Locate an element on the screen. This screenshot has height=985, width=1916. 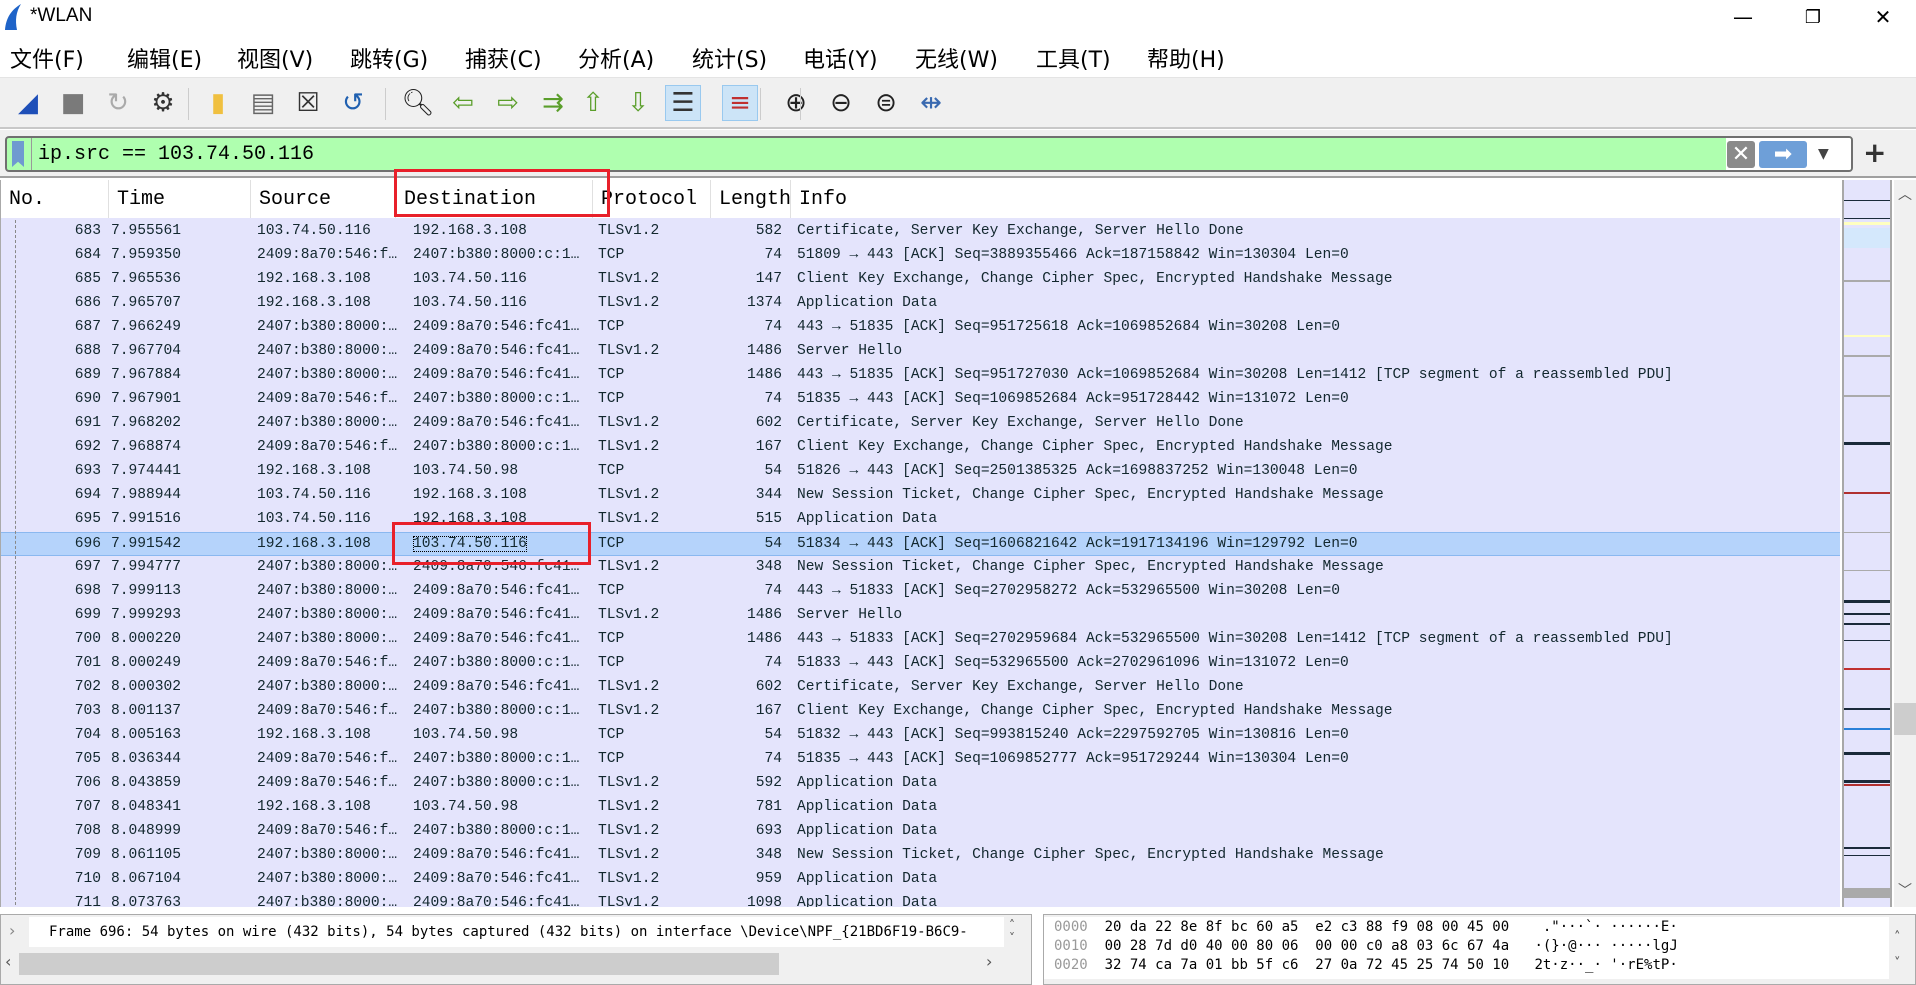
find-packet-button: 🔍︎ is located at coordinates (418, 103).